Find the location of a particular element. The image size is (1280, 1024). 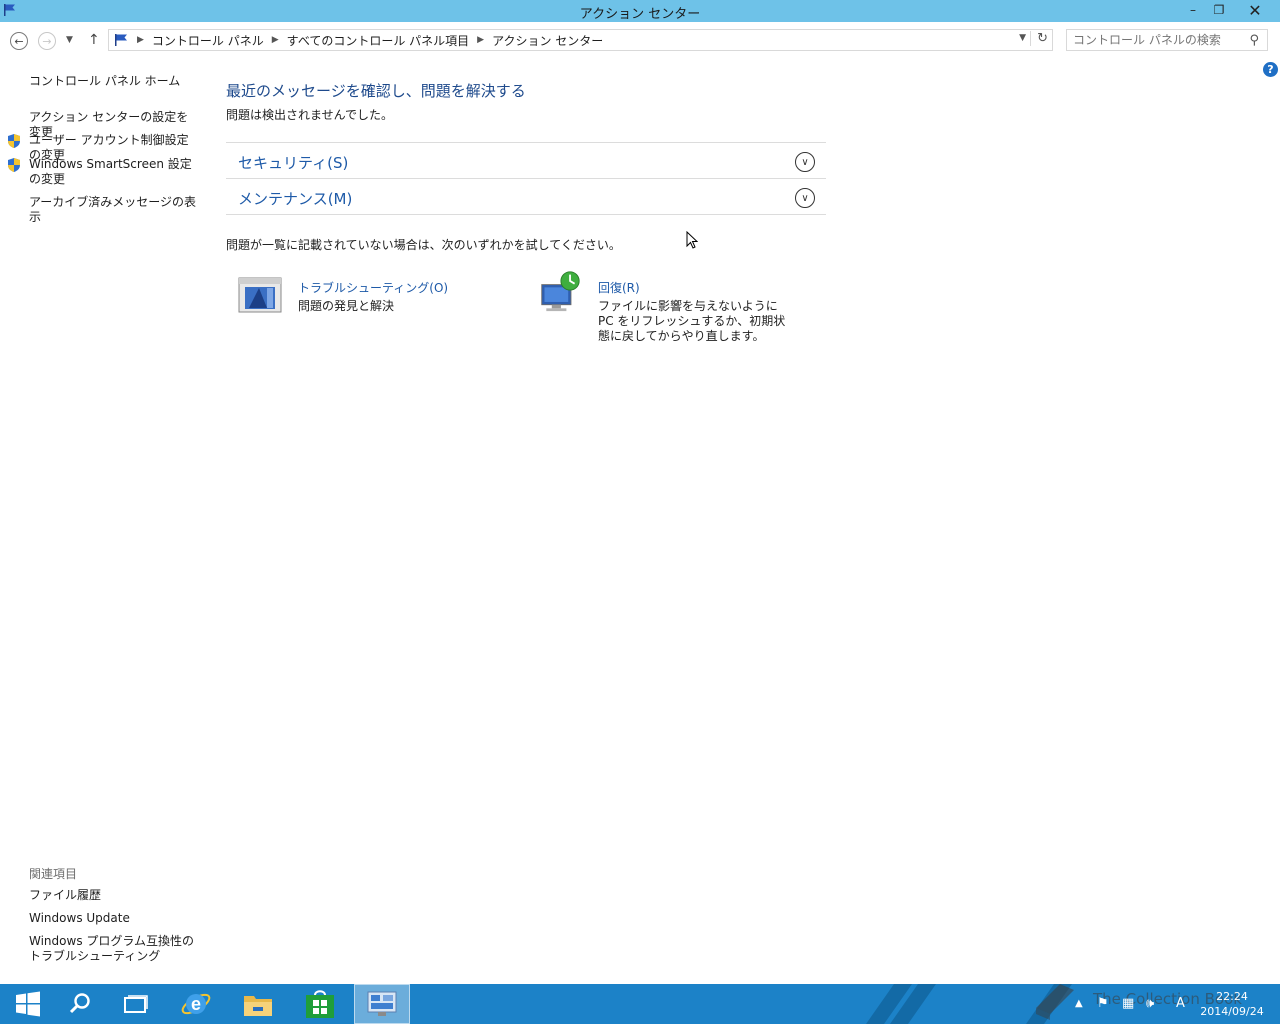

sidebar-link-archived-messages: アーカイブ済みメッセージの表示 is located at coordinates (114, 210).